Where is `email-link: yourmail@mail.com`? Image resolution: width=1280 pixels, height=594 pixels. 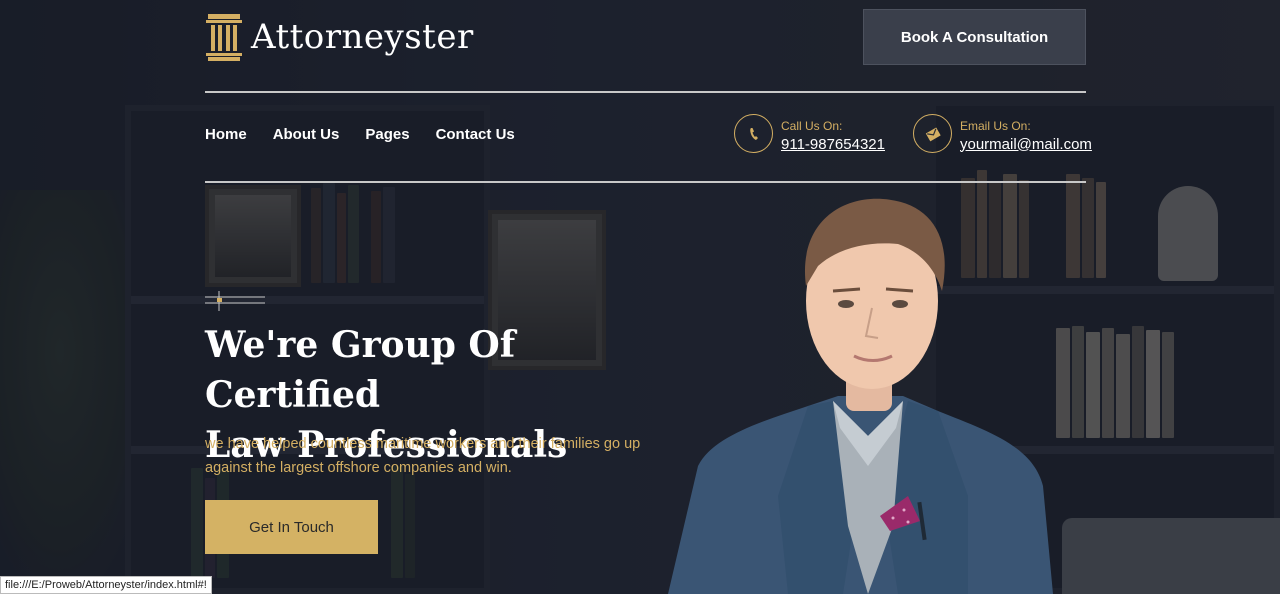
email-link: yourmail@mail.com is located at coordinates (1026, 144).